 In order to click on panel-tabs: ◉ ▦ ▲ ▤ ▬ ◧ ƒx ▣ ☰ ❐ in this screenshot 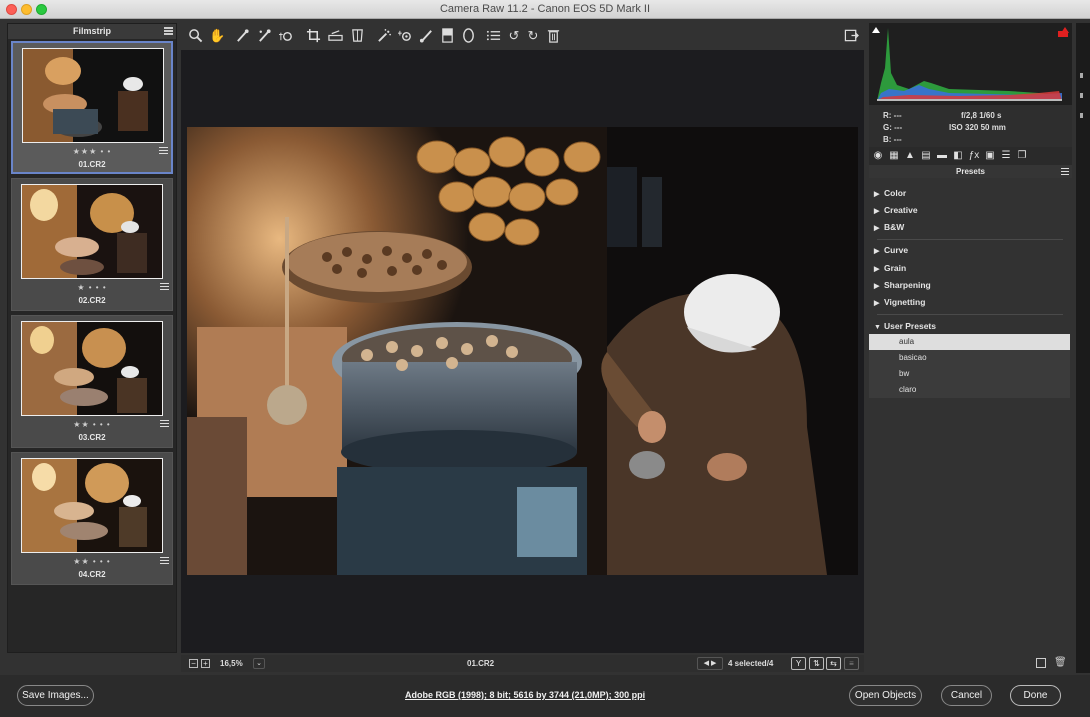, I will do `click(970, 156)`.